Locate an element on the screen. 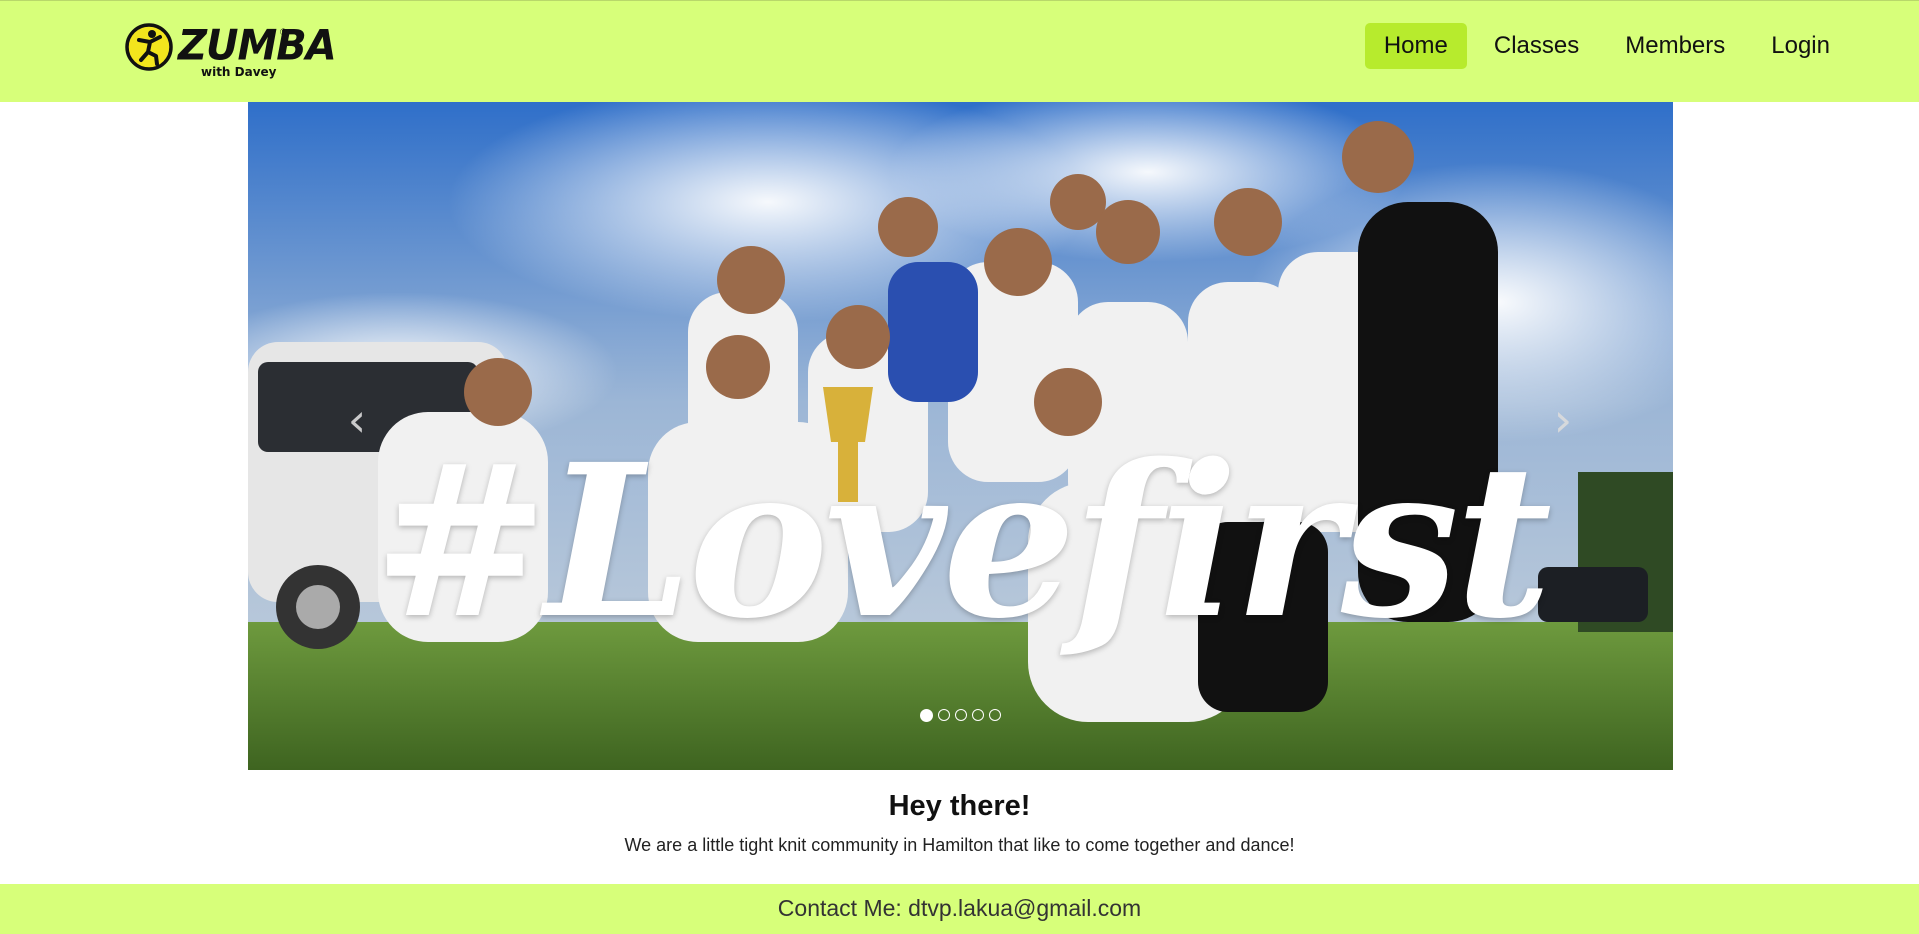 Image resolution: width=1919 pixels, height=934 pixels. chevron-left-icon: ‹ is located at coordinates (357, 420).